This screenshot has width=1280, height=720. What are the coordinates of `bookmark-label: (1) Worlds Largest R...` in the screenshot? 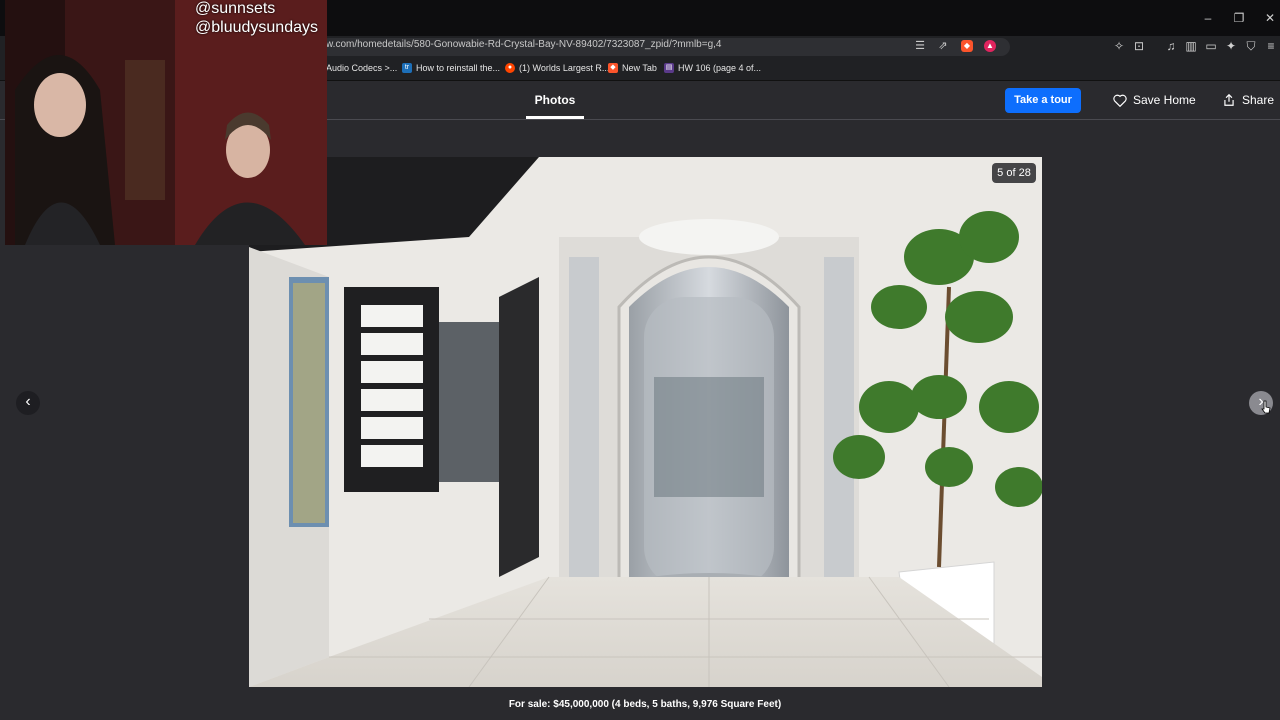 It's located at (564, 68).